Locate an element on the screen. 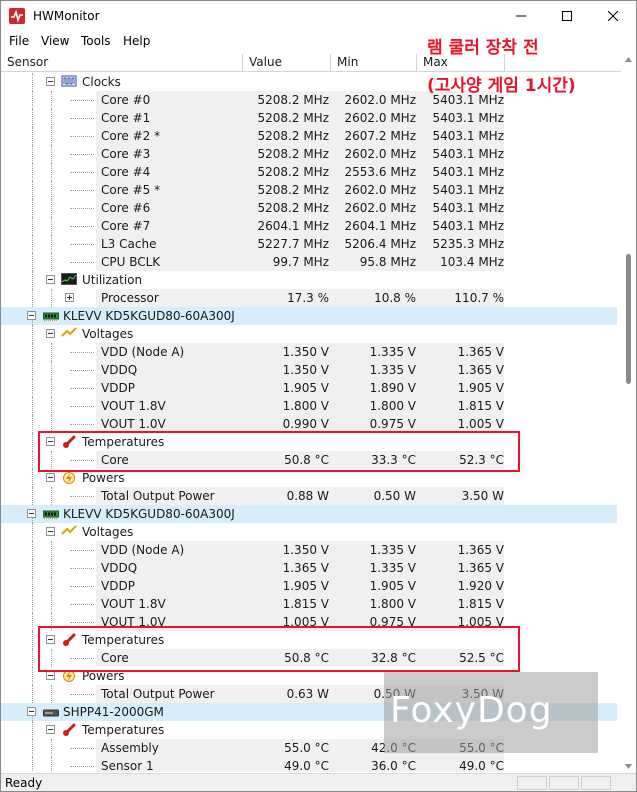 This screenshot has width=637, height=792. sensor-label: Core #3 is located at coordinates (126, 154).